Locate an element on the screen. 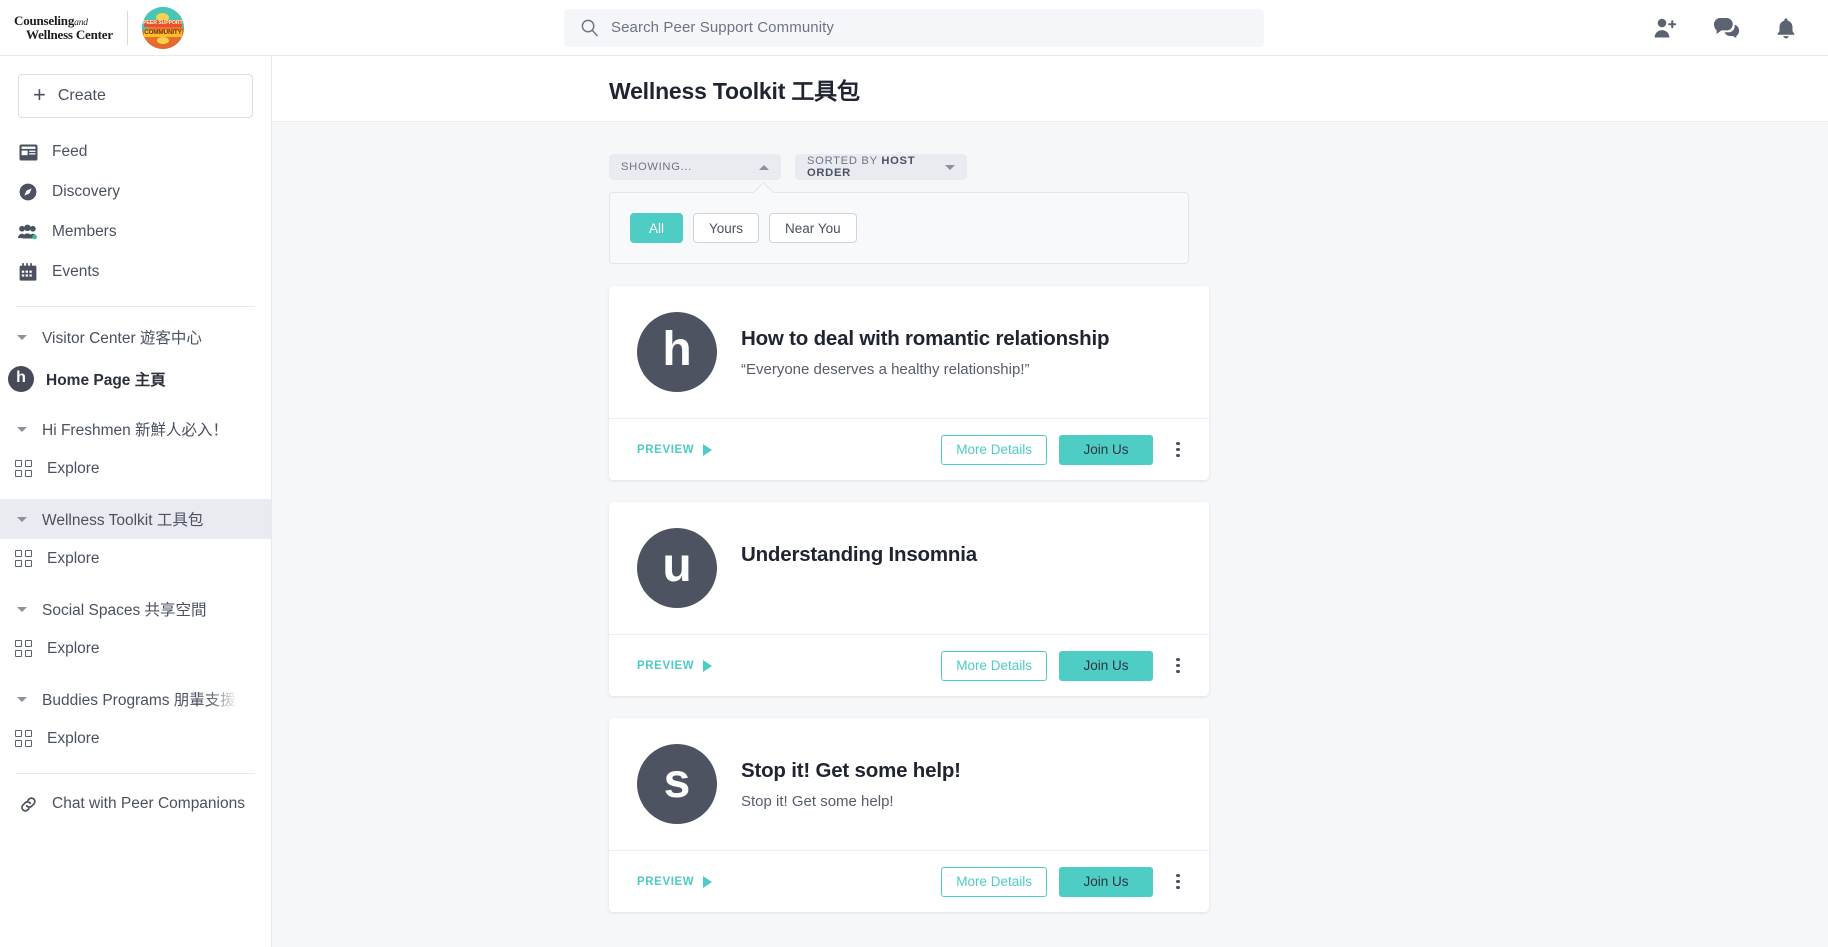  group-avatar: u is located at coordinates (677, 568).